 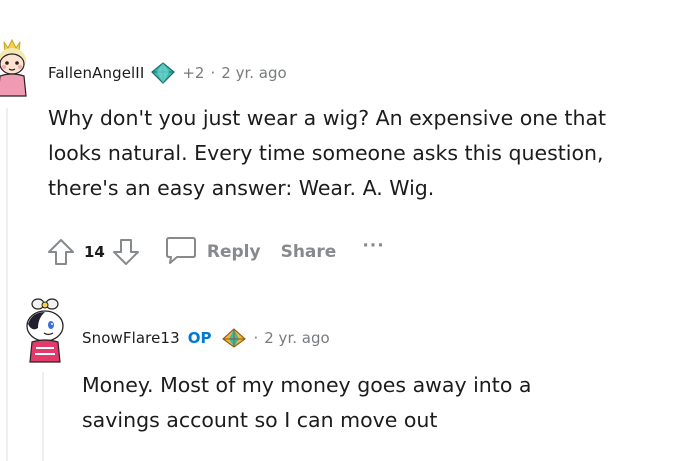 What do you see at coordinates (94, 252) in the screenshot?
I see `vote-score: 14` at bounding box center [94, 252].